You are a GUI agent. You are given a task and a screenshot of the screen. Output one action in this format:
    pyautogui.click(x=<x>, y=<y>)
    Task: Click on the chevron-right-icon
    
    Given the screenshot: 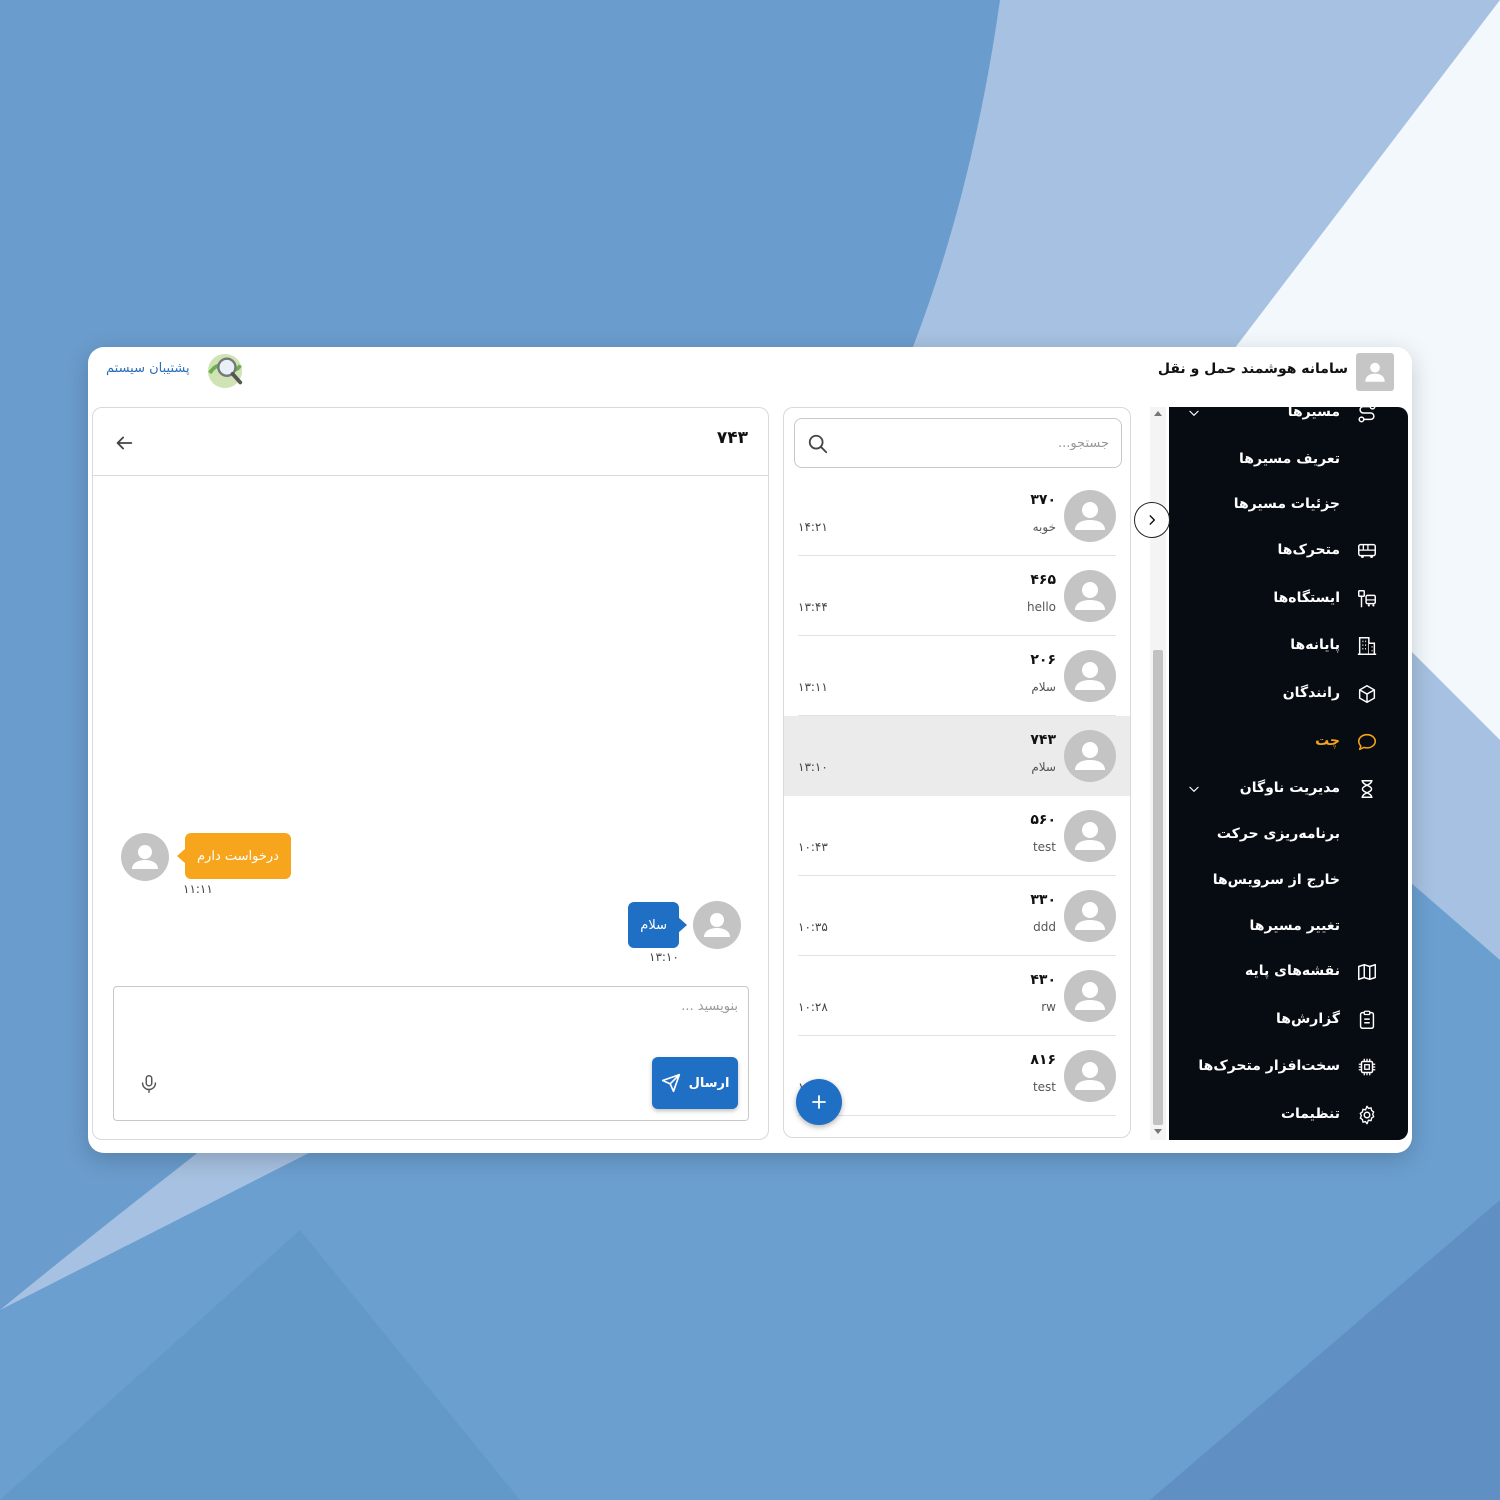 What is the action you would take?
    pyautogui.click(x=1152, y=520)
    